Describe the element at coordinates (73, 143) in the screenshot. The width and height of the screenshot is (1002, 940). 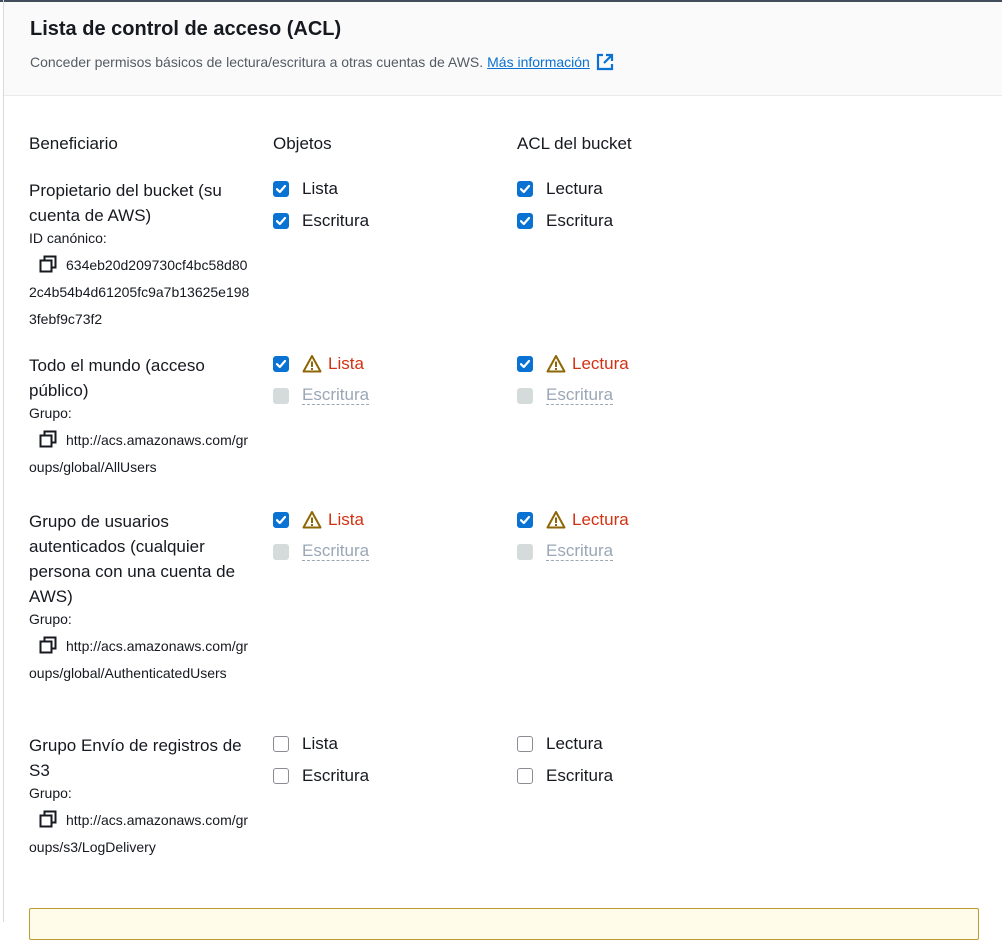
I see `column-header-grantee: Beneficiario` at that location.